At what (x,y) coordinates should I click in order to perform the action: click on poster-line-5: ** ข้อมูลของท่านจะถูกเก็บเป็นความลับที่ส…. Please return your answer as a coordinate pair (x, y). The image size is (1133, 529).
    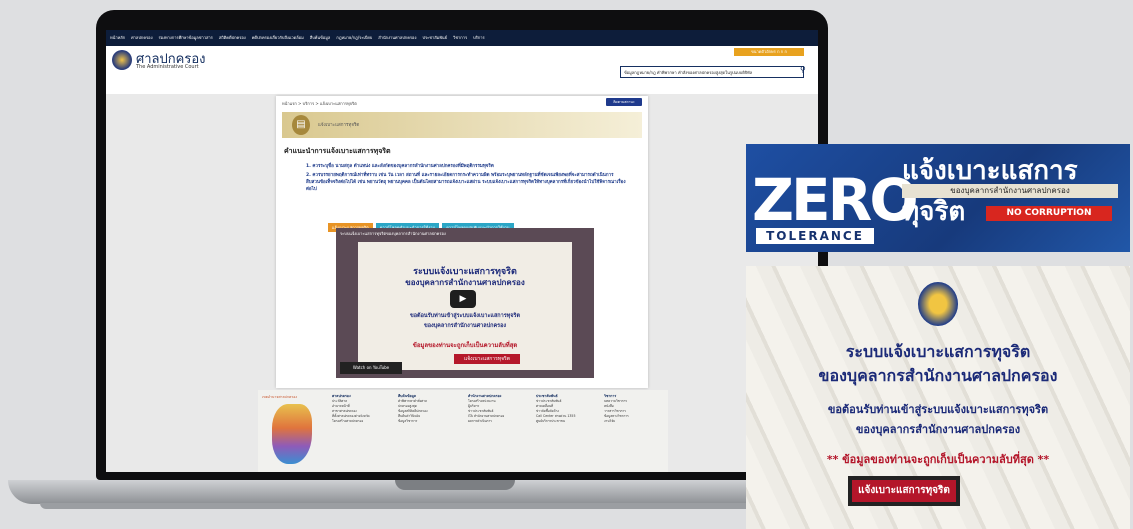
    Looking at the image, I should click on (938, 459).